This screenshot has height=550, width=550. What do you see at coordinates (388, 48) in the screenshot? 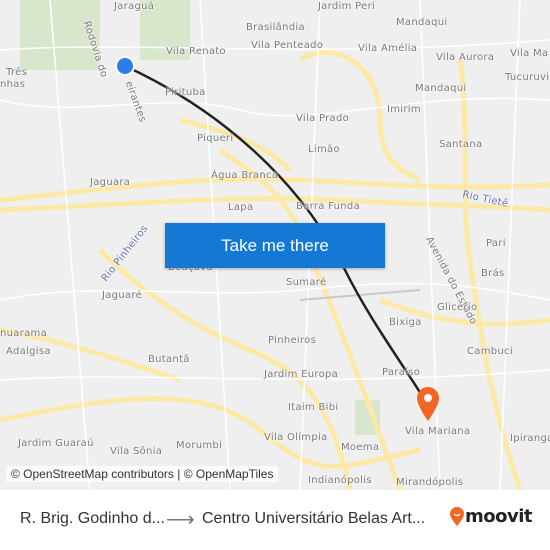
I see `map-label: Vila Amélia` at bounding box center [388, 48].